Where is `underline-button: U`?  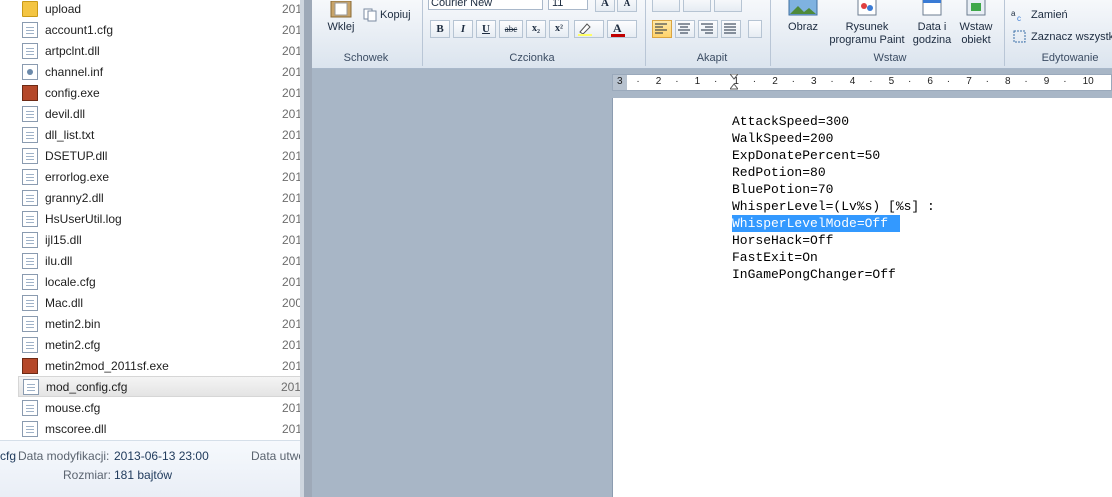 underline-button: U is located at coordinates (486, 29).